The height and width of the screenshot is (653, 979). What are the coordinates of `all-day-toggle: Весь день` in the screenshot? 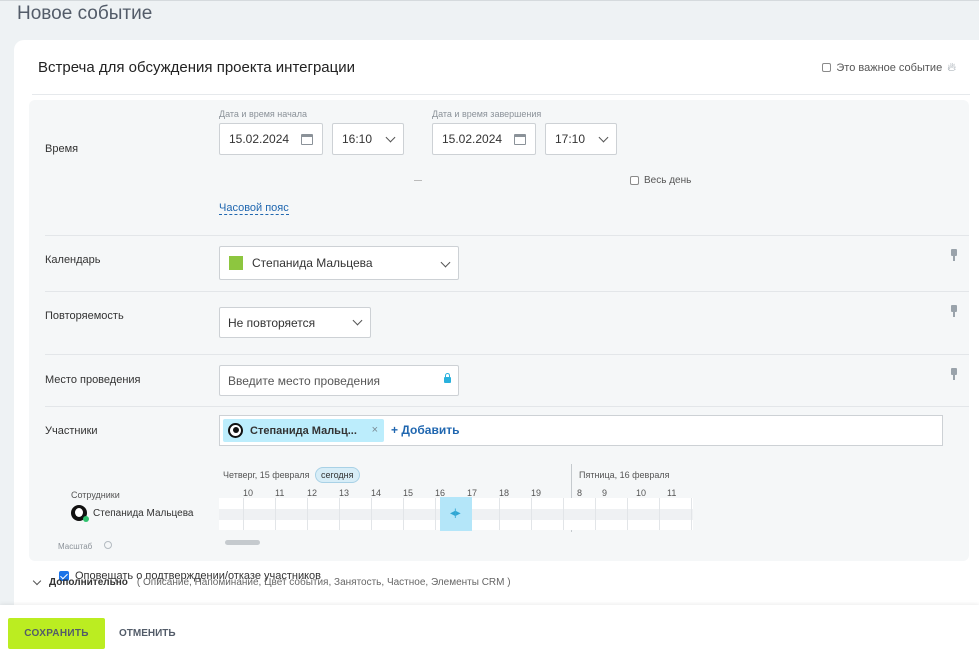 It's located at (660, 180).